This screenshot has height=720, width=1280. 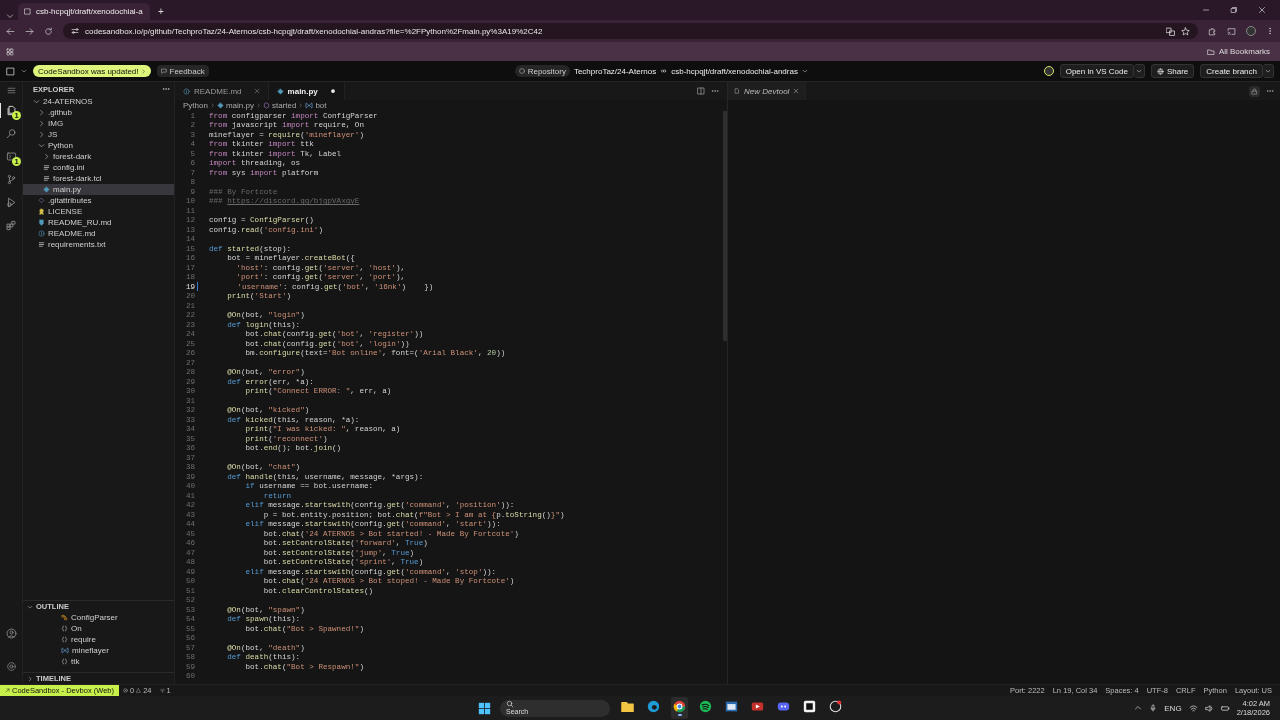 What do you see at coordinates (7, 690) in the screenshot?
I see `remote-icon` at bounding box center [7, 690].